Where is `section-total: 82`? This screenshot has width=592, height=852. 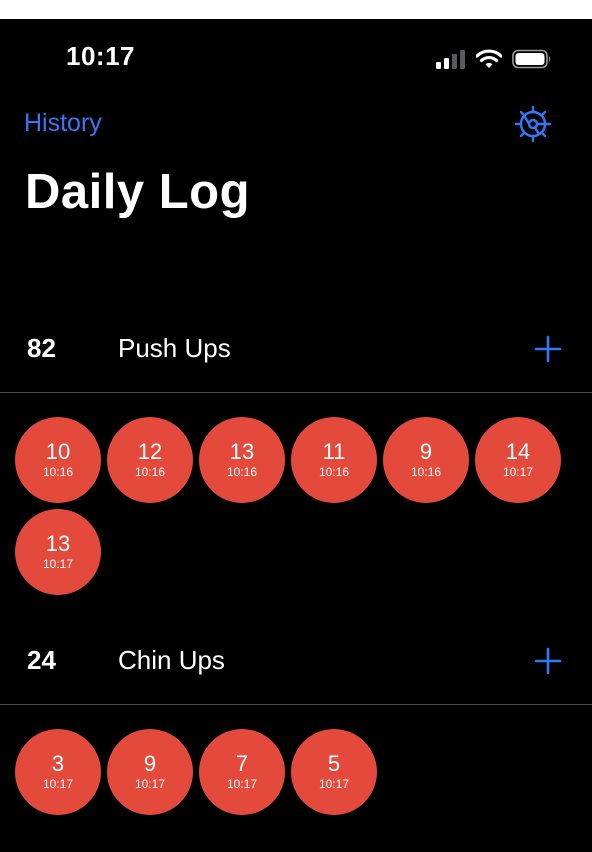 section-total: 82 is located at coordinates (41, 348).